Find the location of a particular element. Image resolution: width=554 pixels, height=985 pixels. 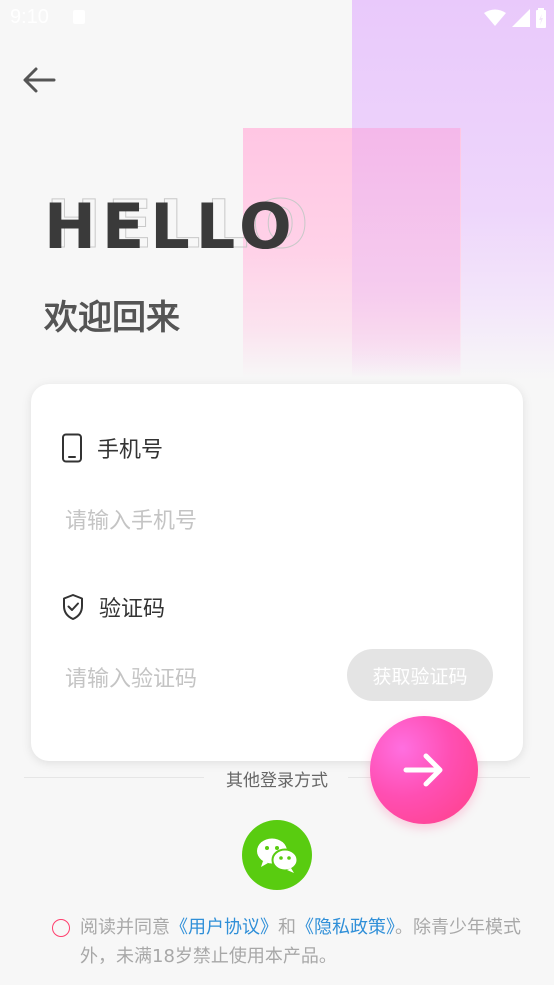

agree-radio is located at coordinates (61, 928).